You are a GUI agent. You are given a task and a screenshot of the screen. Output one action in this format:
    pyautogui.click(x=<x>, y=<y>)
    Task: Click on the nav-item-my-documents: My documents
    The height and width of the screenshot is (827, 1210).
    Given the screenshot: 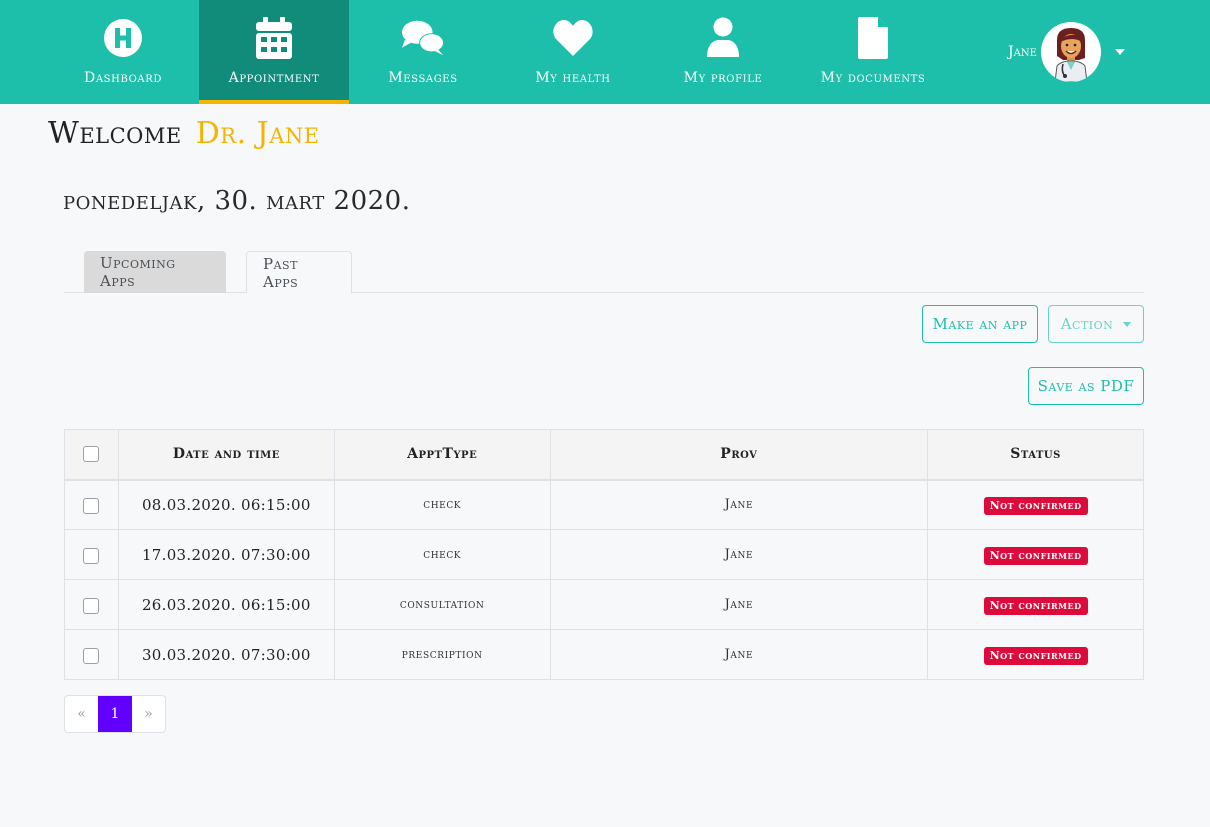 What is the action you would take?
    pyautogui.click(x=873, y=52)
    